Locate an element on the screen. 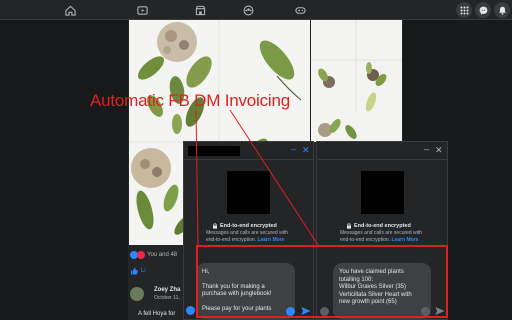 Image resolution: width=512 pixels, height=320 pixels. like-label: Li is located at coordinates (143, 271).